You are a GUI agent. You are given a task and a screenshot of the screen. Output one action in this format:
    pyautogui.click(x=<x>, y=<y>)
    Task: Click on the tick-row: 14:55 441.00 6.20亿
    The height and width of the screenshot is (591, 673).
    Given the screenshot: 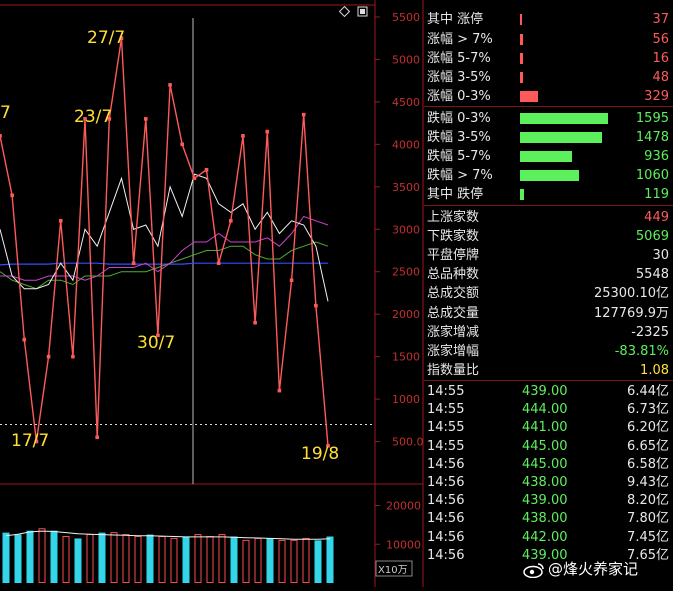 What is the action you would take?
    pyautogui.click(x=548, y=428)
    